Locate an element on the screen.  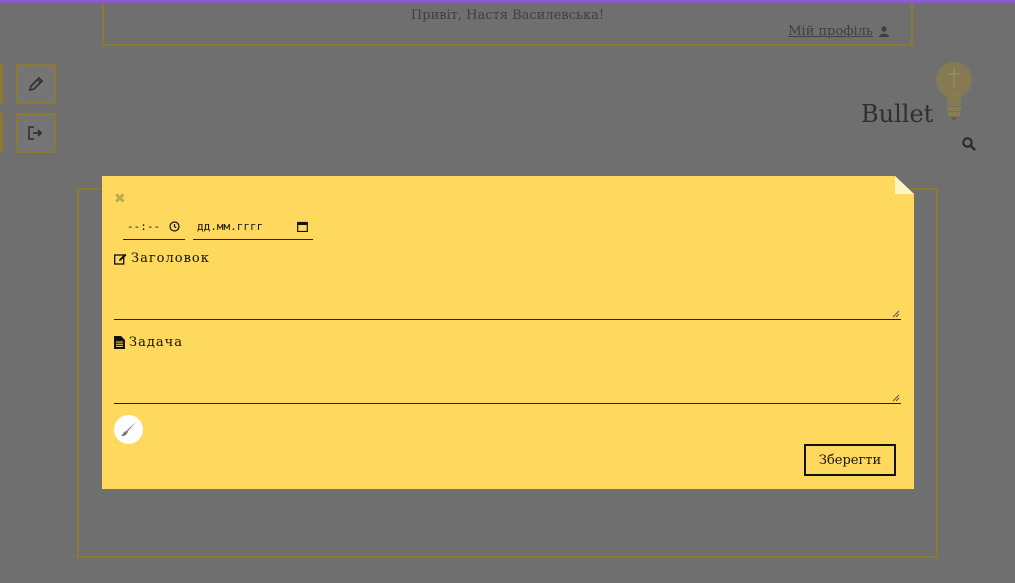
title-textarea is located at coordinates (507, 298).